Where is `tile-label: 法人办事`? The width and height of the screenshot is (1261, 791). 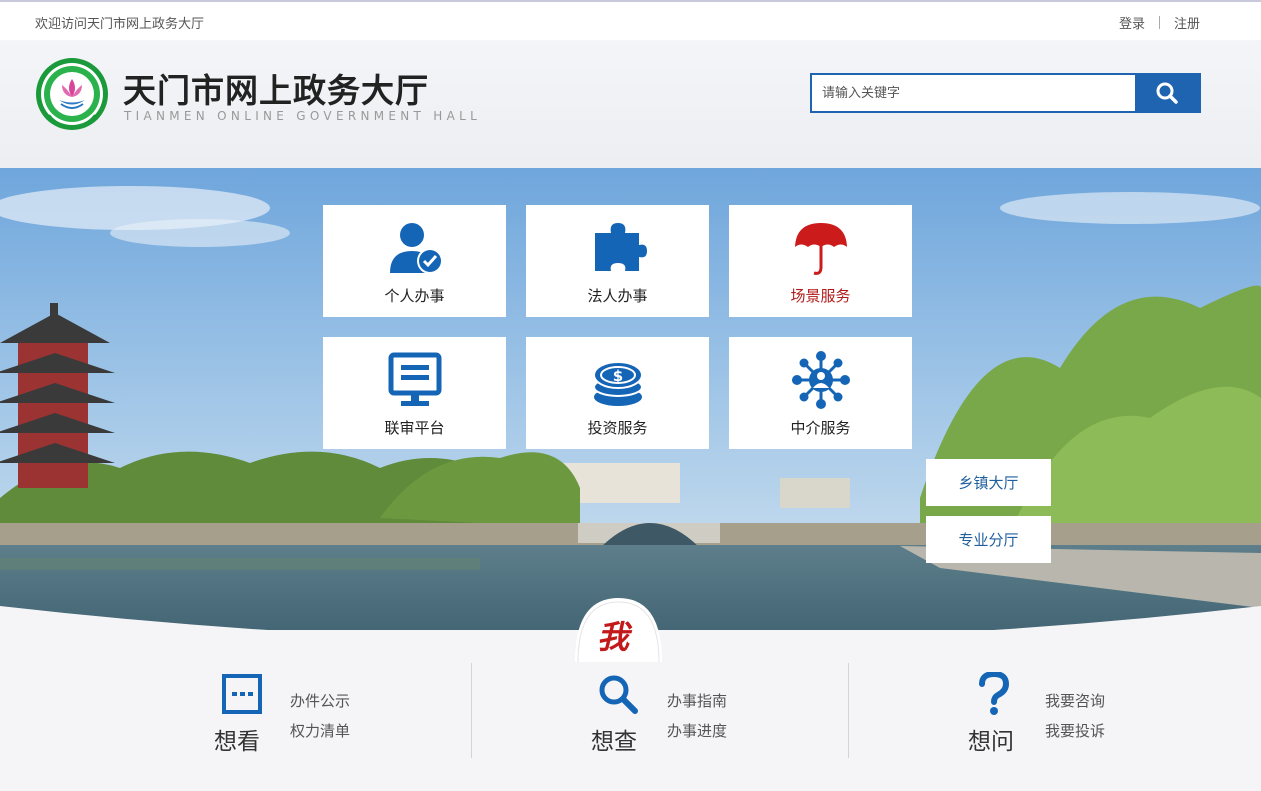 tile-label: 法人办事 is located at coordinates (617, 296).